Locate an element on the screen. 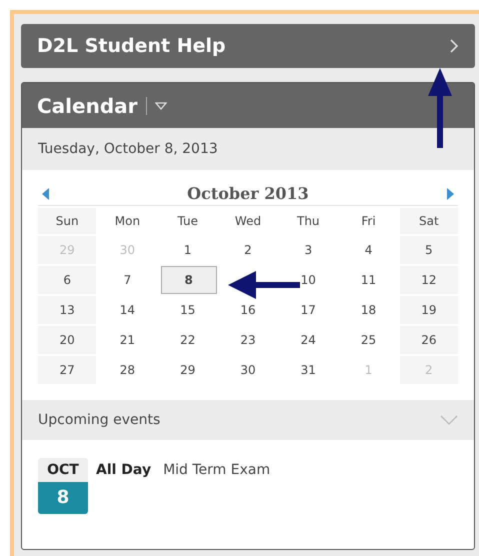 This screenshot has width=479, height=556. day-cell: 20 is located at coordinates (67, 340).